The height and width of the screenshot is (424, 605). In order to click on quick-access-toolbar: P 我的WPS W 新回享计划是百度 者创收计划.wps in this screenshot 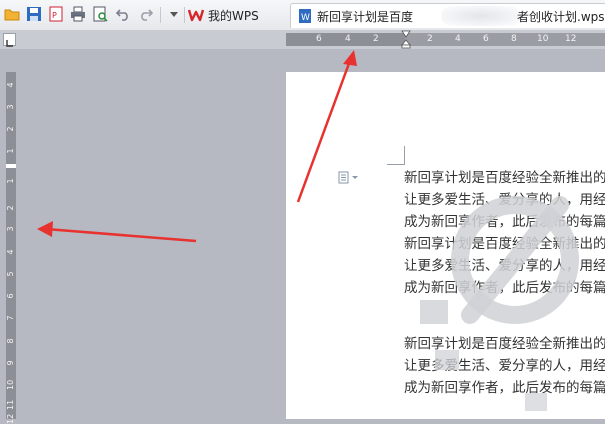, I will do `click(302, 15)`.